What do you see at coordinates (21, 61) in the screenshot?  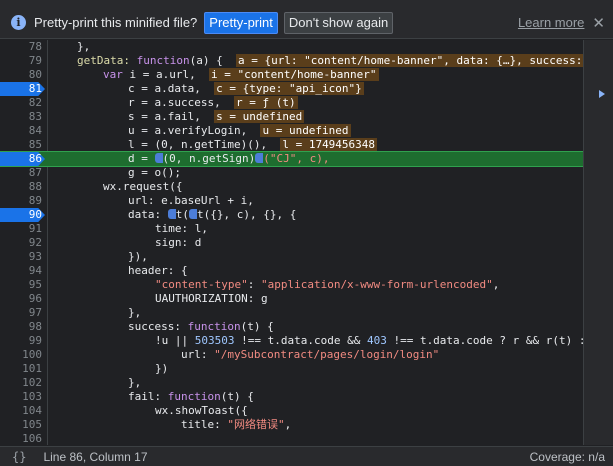 I see `line-number: 79` at bounding box center [21, 61].